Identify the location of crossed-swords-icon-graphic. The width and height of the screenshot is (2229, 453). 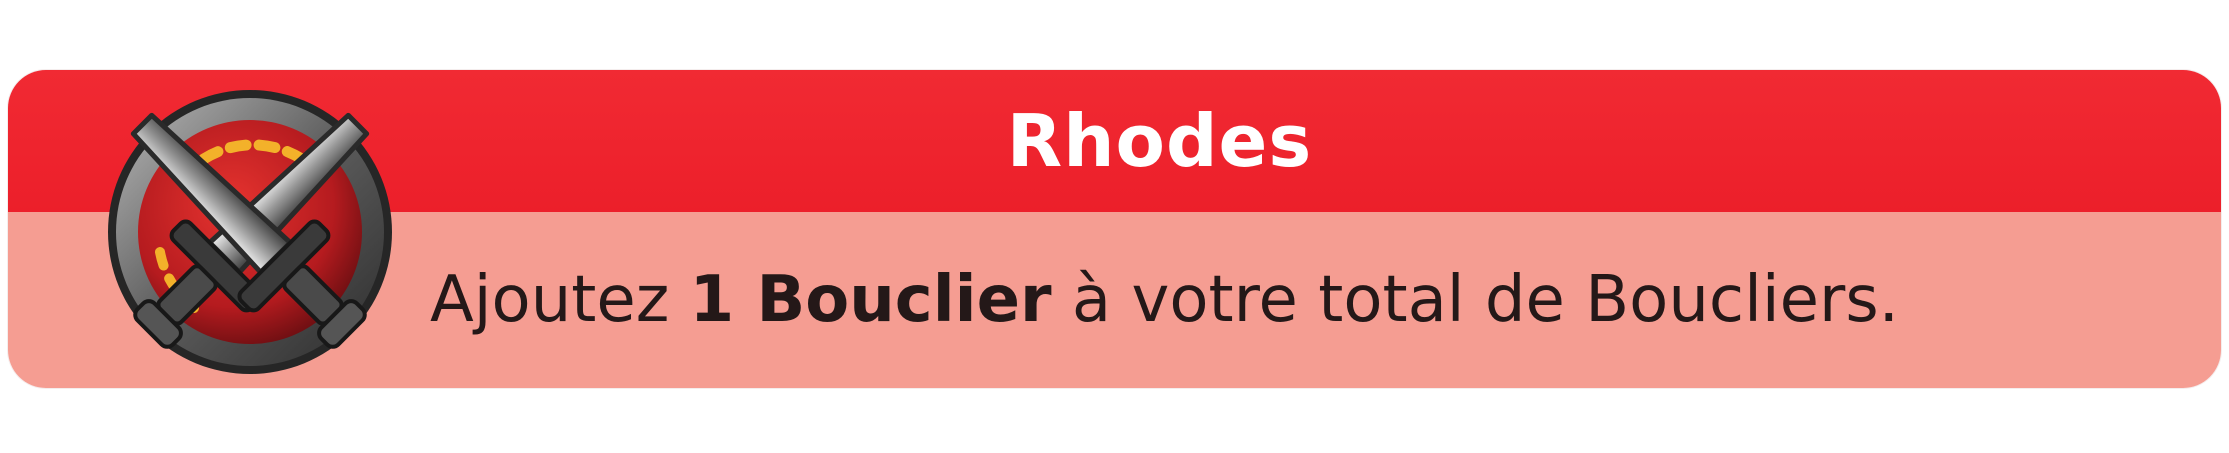
(250, 232).